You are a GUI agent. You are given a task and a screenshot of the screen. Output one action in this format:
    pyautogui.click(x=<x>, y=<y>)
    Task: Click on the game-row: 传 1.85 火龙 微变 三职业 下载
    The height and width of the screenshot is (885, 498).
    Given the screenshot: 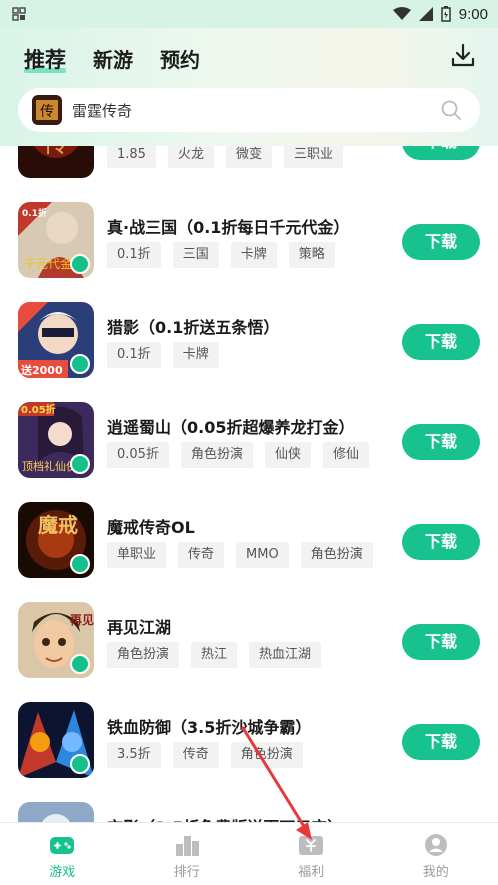 What is the action you would take?
    pyautogui.click(x=249, y=174)
    